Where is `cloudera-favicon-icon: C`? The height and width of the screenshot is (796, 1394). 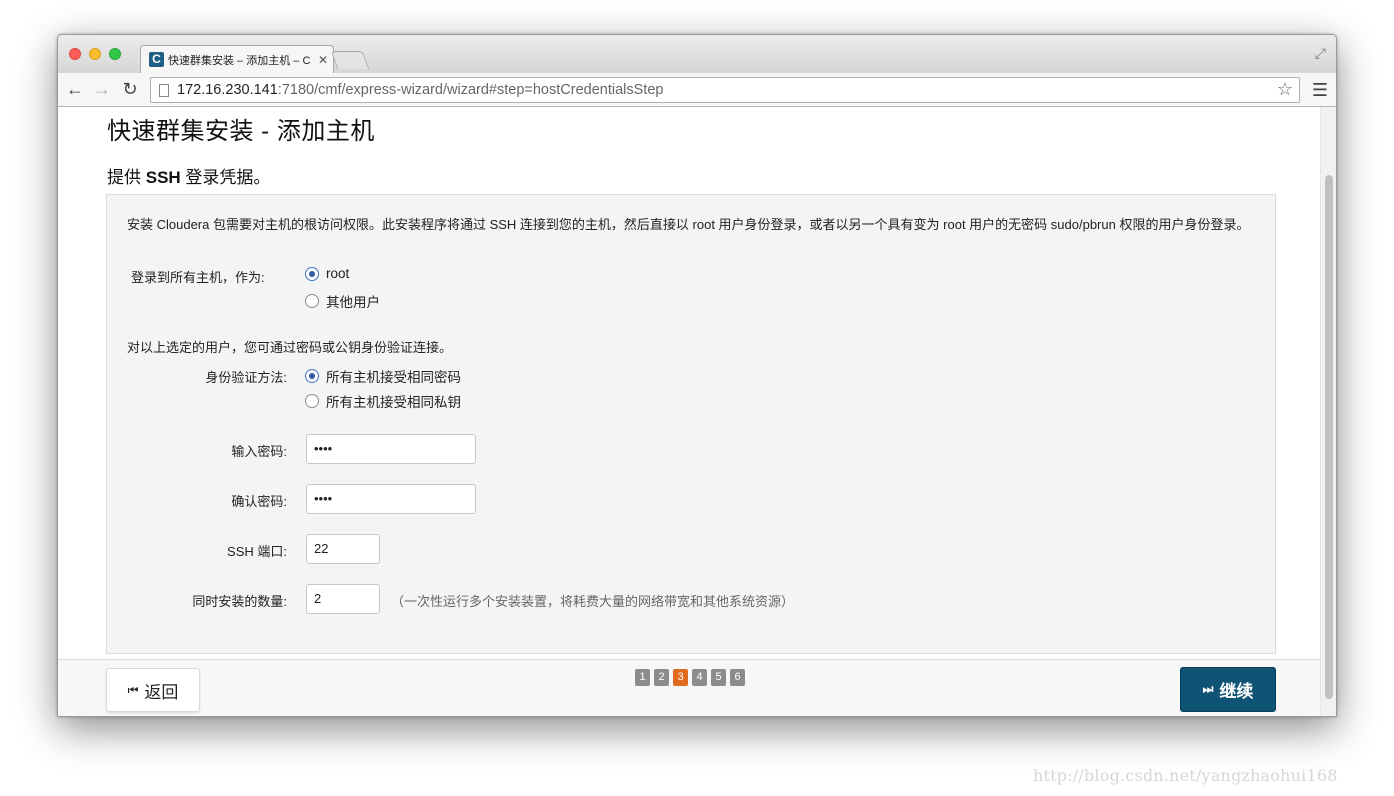 cloudera-favicon-icon: C is located at coordinates (156, 59).